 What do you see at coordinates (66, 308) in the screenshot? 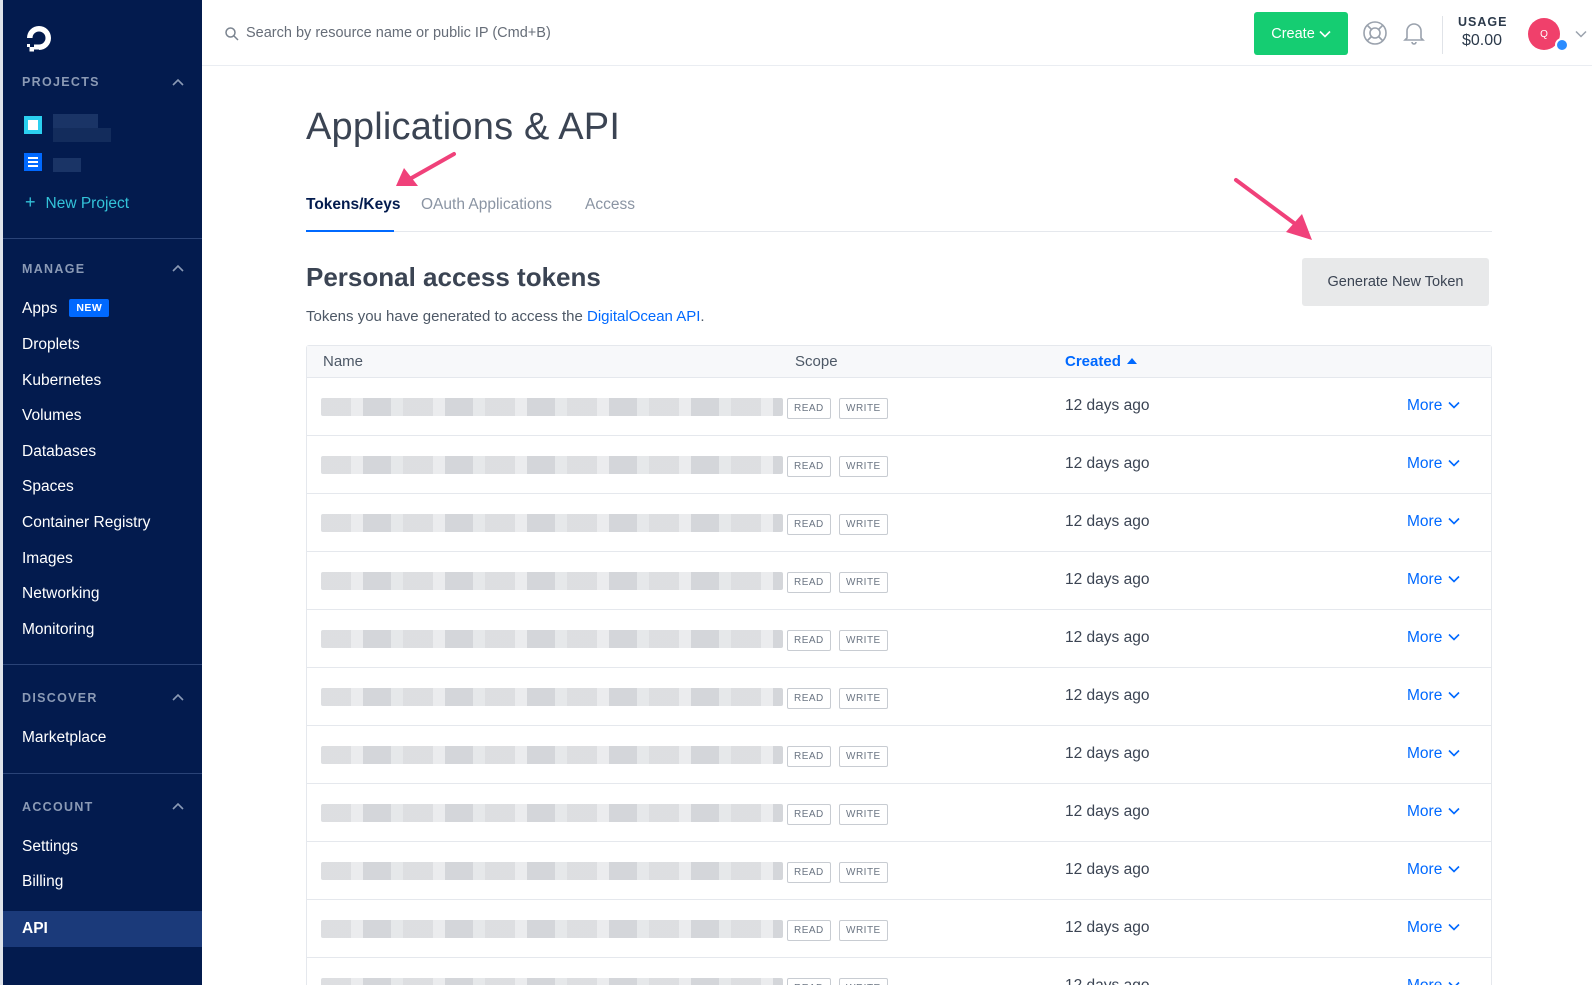
I see `sidebar-item-apps: Apps NEW` at bounding box center [66, 308].